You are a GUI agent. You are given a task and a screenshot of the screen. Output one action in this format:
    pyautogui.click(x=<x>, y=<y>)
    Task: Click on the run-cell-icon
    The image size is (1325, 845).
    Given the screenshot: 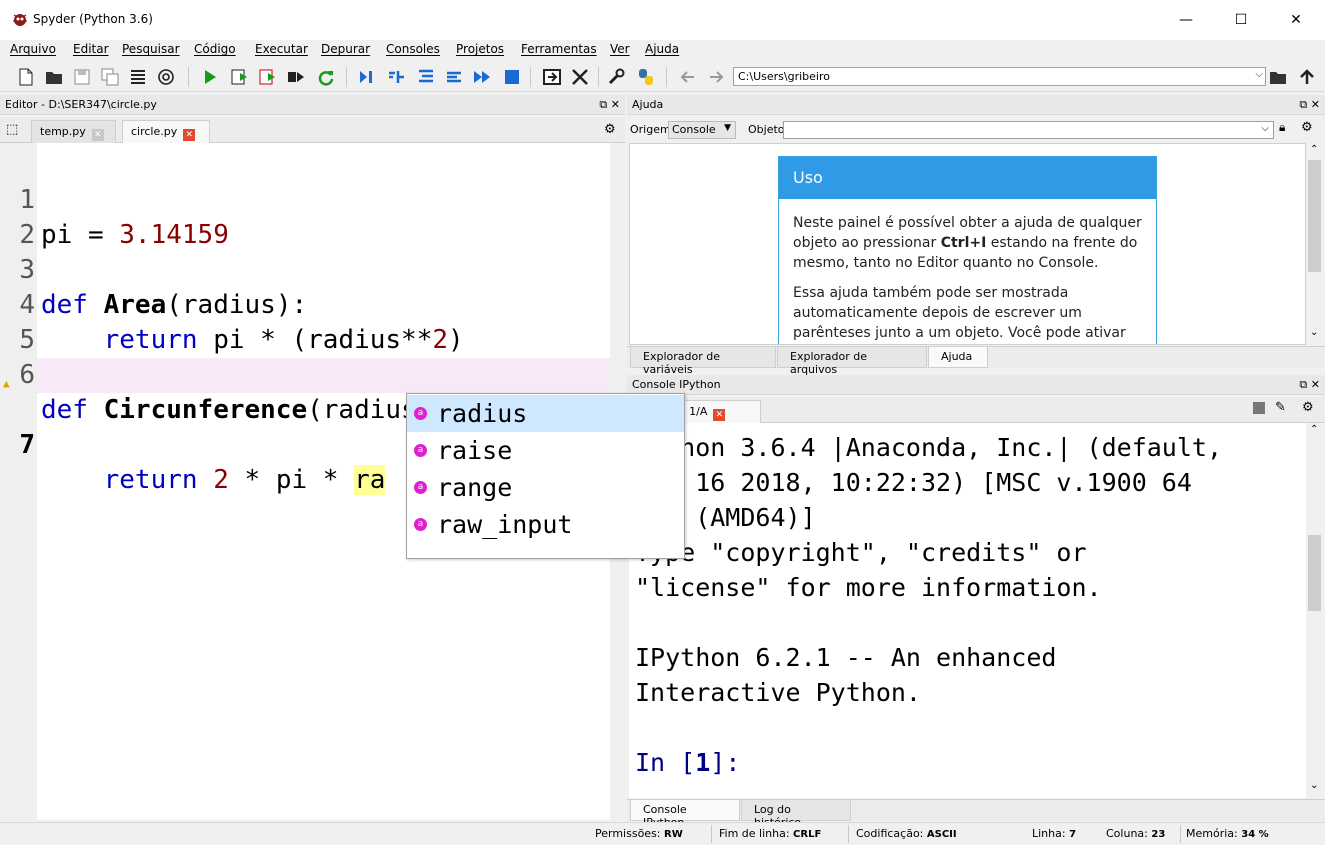 What is the action you would take?
    pyautogui.click(x=240, y=77)
    